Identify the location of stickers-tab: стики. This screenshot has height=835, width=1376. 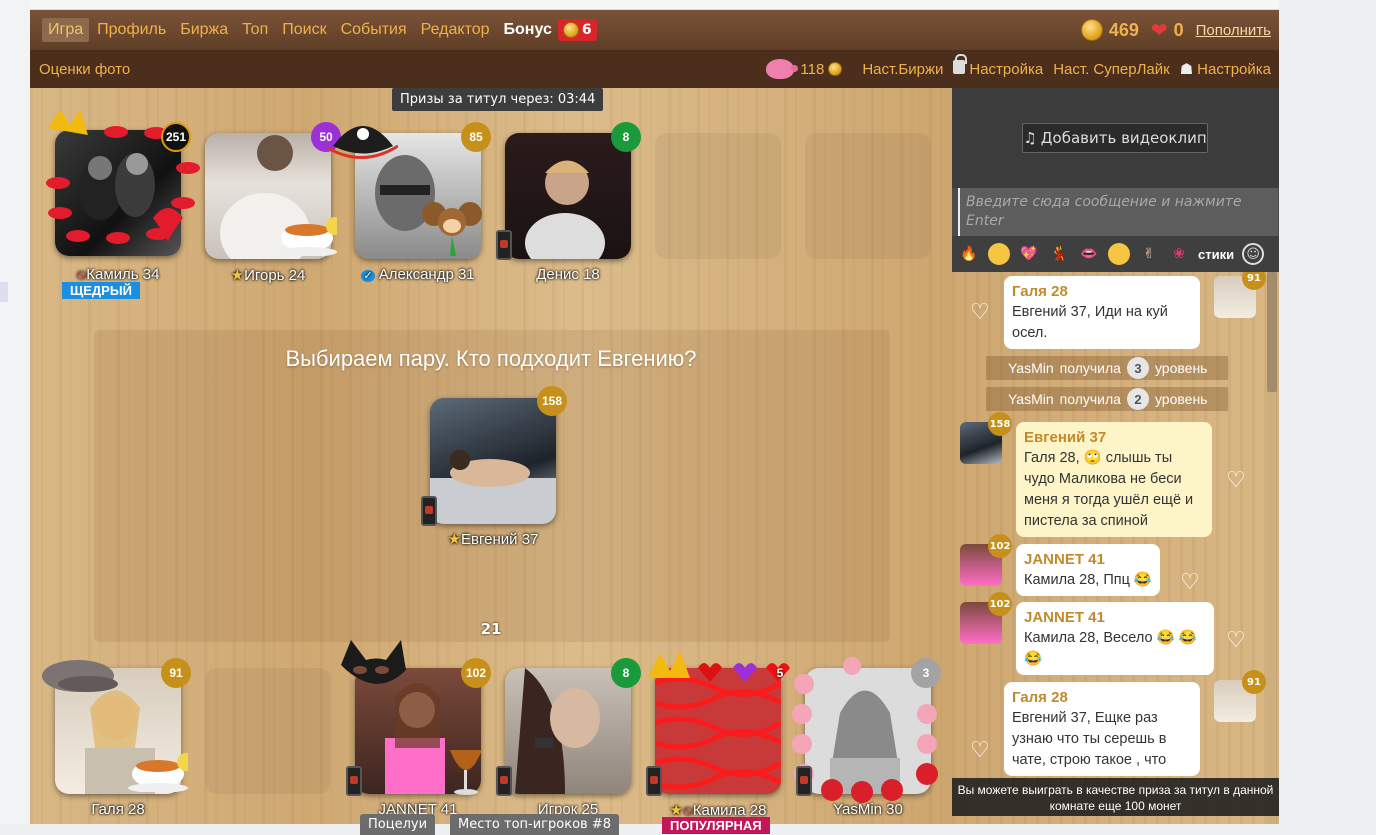
(1216, 254).